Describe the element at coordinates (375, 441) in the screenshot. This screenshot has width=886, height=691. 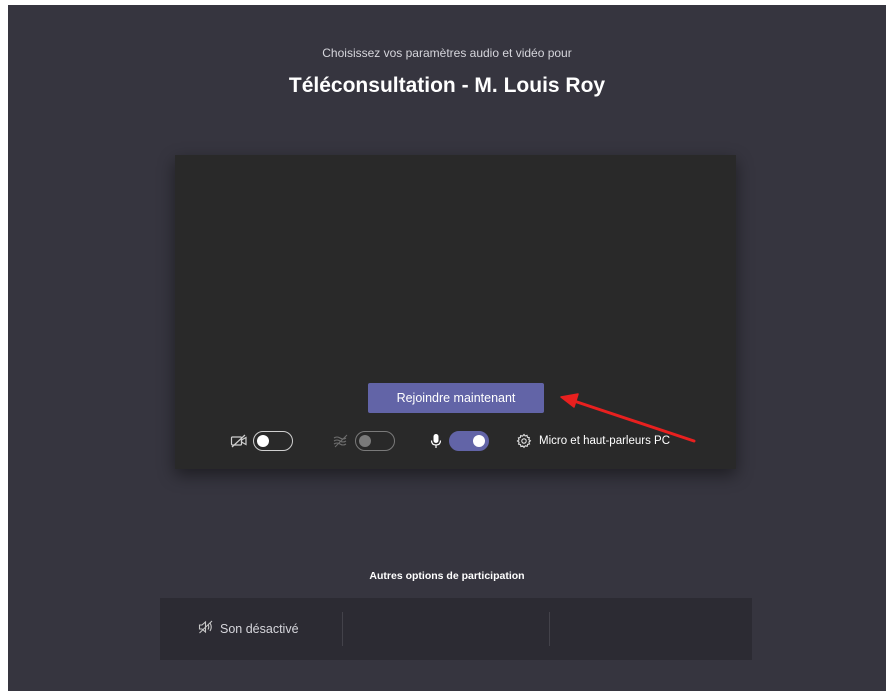
I see `background-blur-toggle` at that location.